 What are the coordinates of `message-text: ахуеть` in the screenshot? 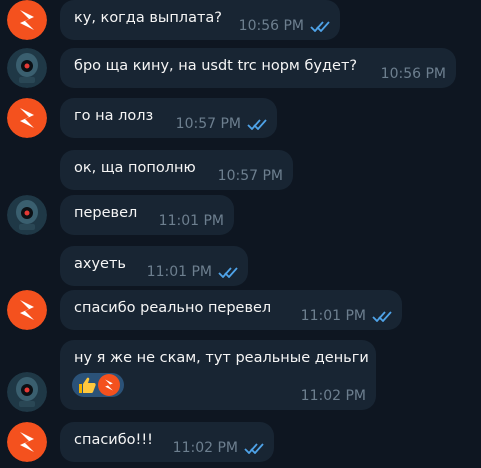 It's located at (100, 264).